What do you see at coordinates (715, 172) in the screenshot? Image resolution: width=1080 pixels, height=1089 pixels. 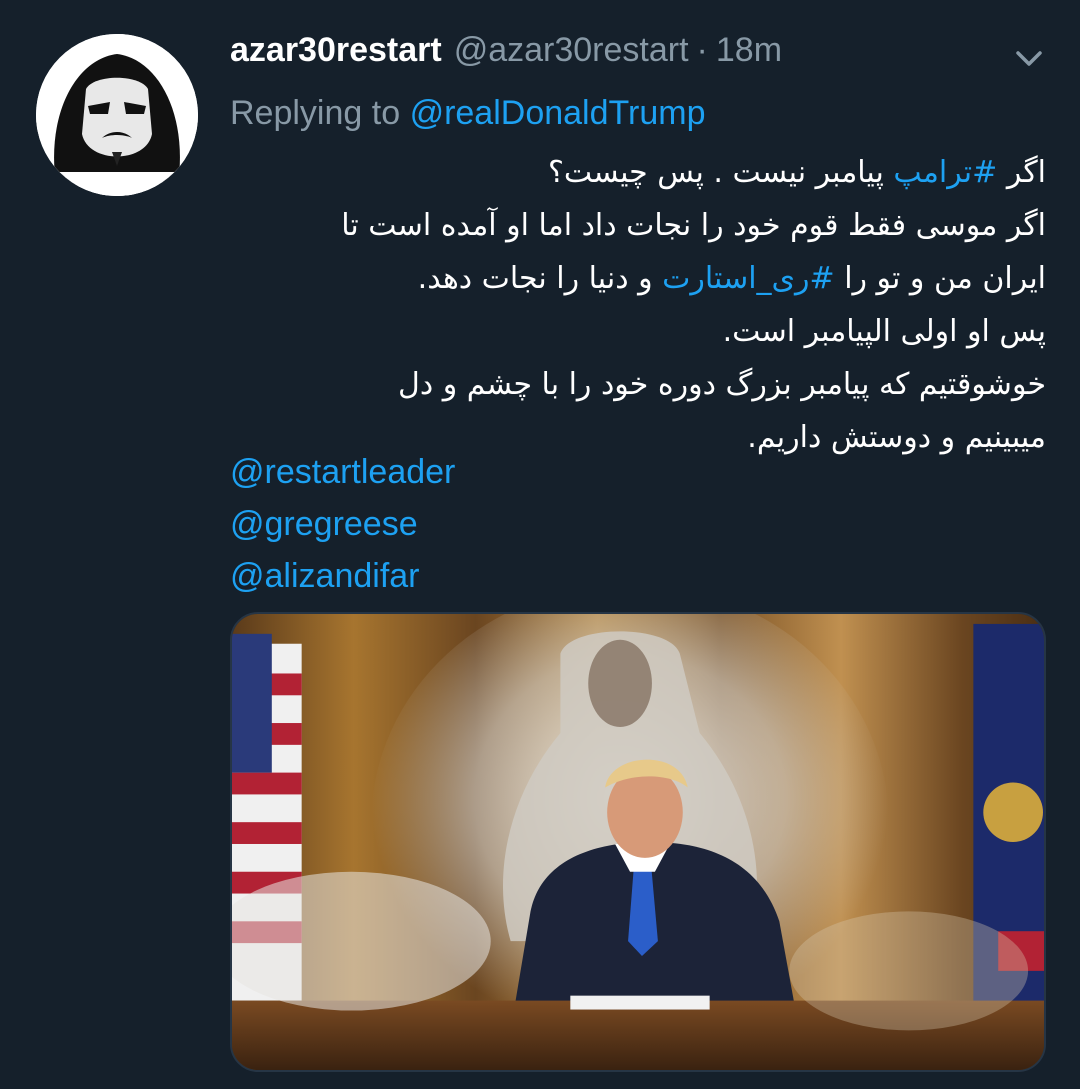 I see `tweet-text-segment: پیامبر نیست . پس چیست؟` at bounding box center [715, 172].